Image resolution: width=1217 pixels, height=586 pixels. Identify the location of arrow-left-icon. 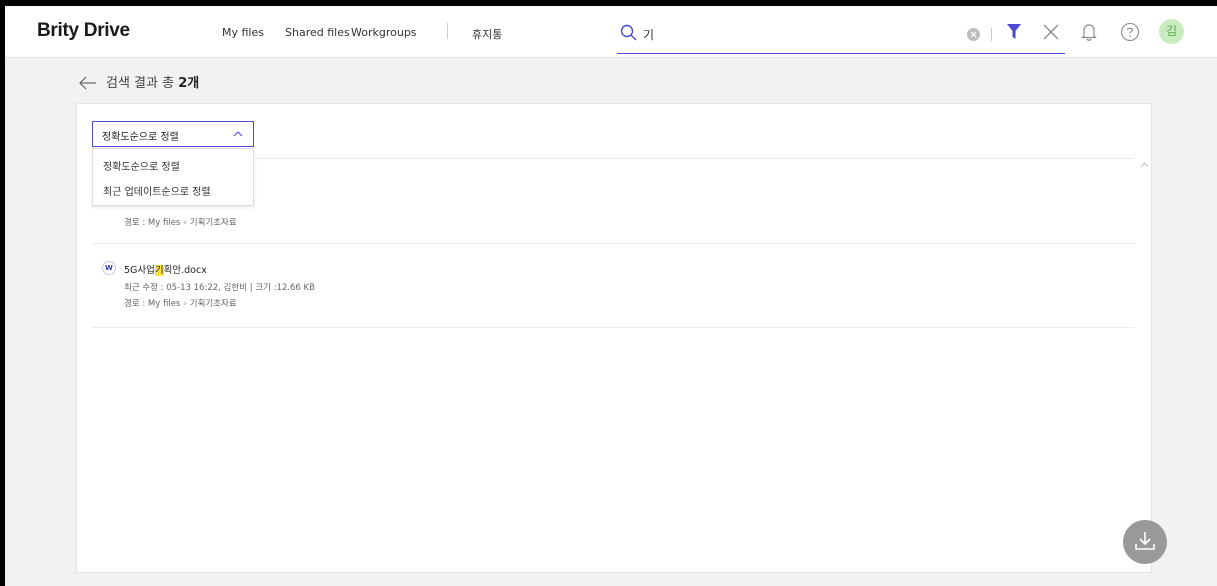
(88, 83).